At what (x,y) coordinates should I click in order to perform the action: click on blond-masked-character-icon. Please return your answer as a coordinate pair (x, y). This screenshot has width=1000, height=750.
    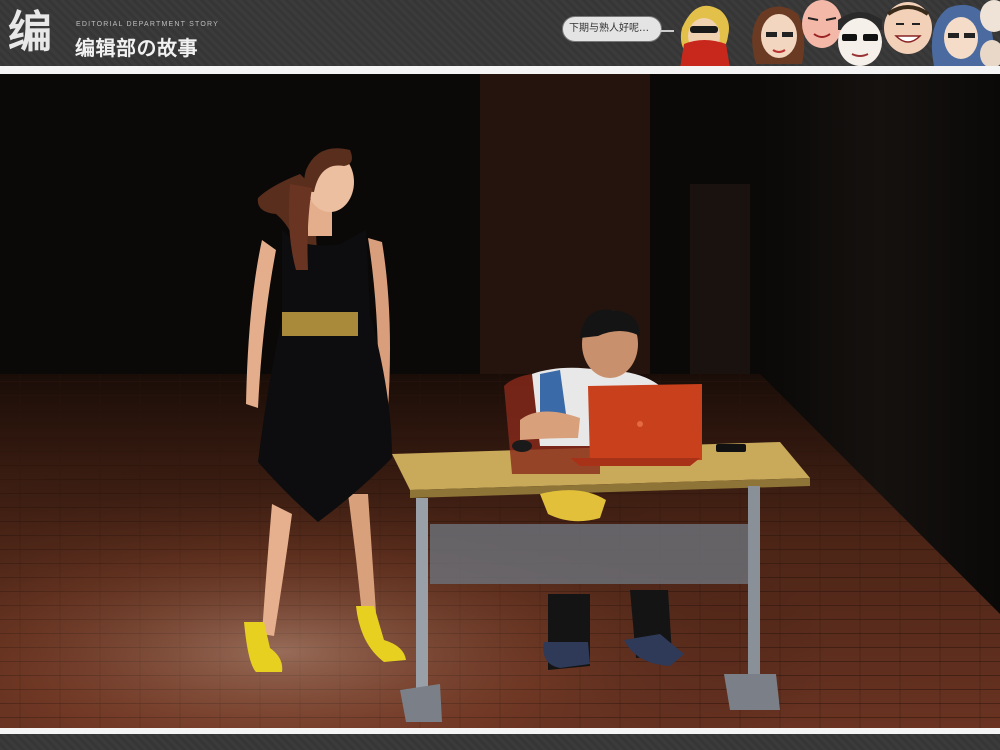
    Looking at the image, I should click on (705, 36).